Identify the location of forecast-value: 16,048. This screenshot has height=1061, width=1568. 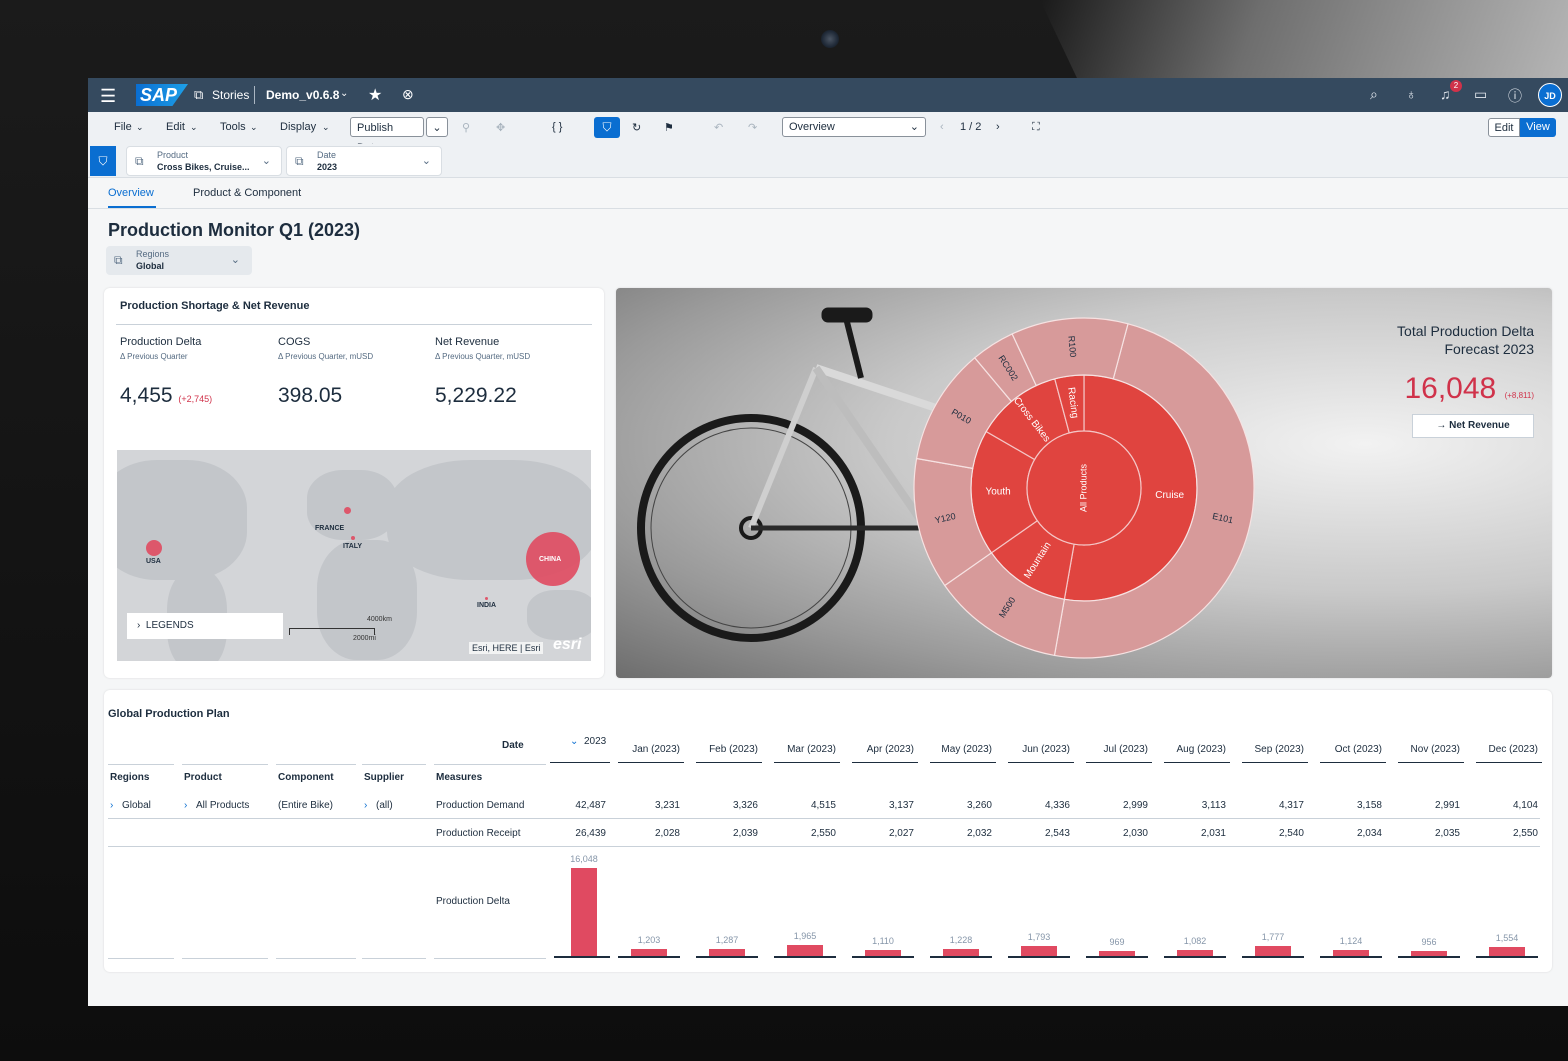
(1450, 388).